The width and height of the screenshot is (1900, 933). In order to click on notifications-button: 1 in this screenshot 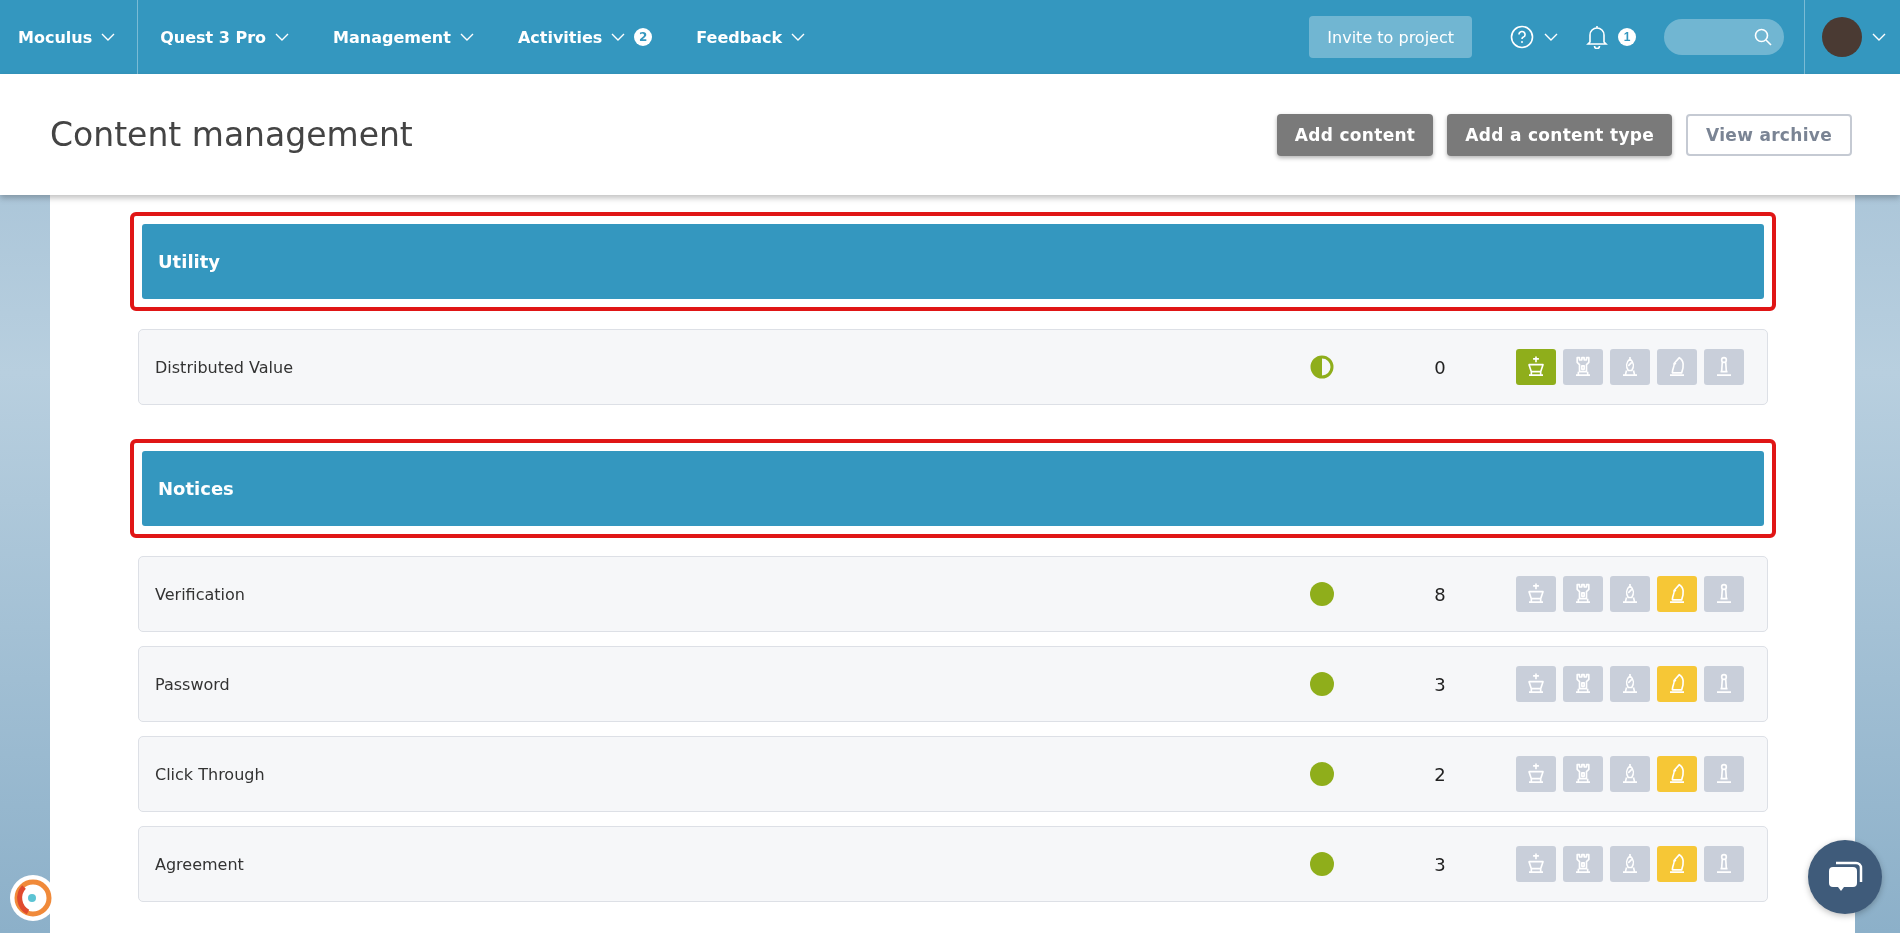, I will do `click(1611, 37)`.